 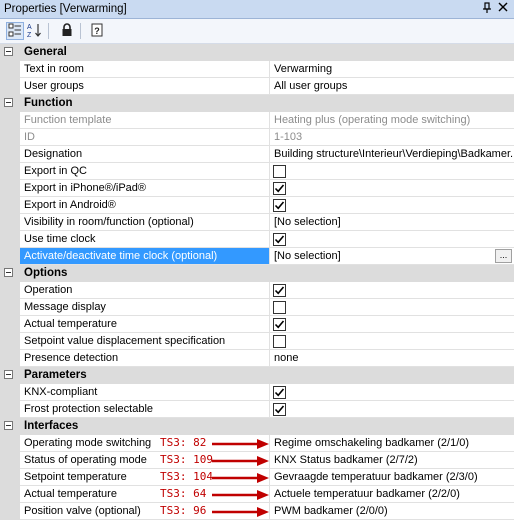 What do you see at coordinates (257, 239) in the screenshot?
I see `property-row-use-time-clock: Use time clock` at bounding box center [257, 239].